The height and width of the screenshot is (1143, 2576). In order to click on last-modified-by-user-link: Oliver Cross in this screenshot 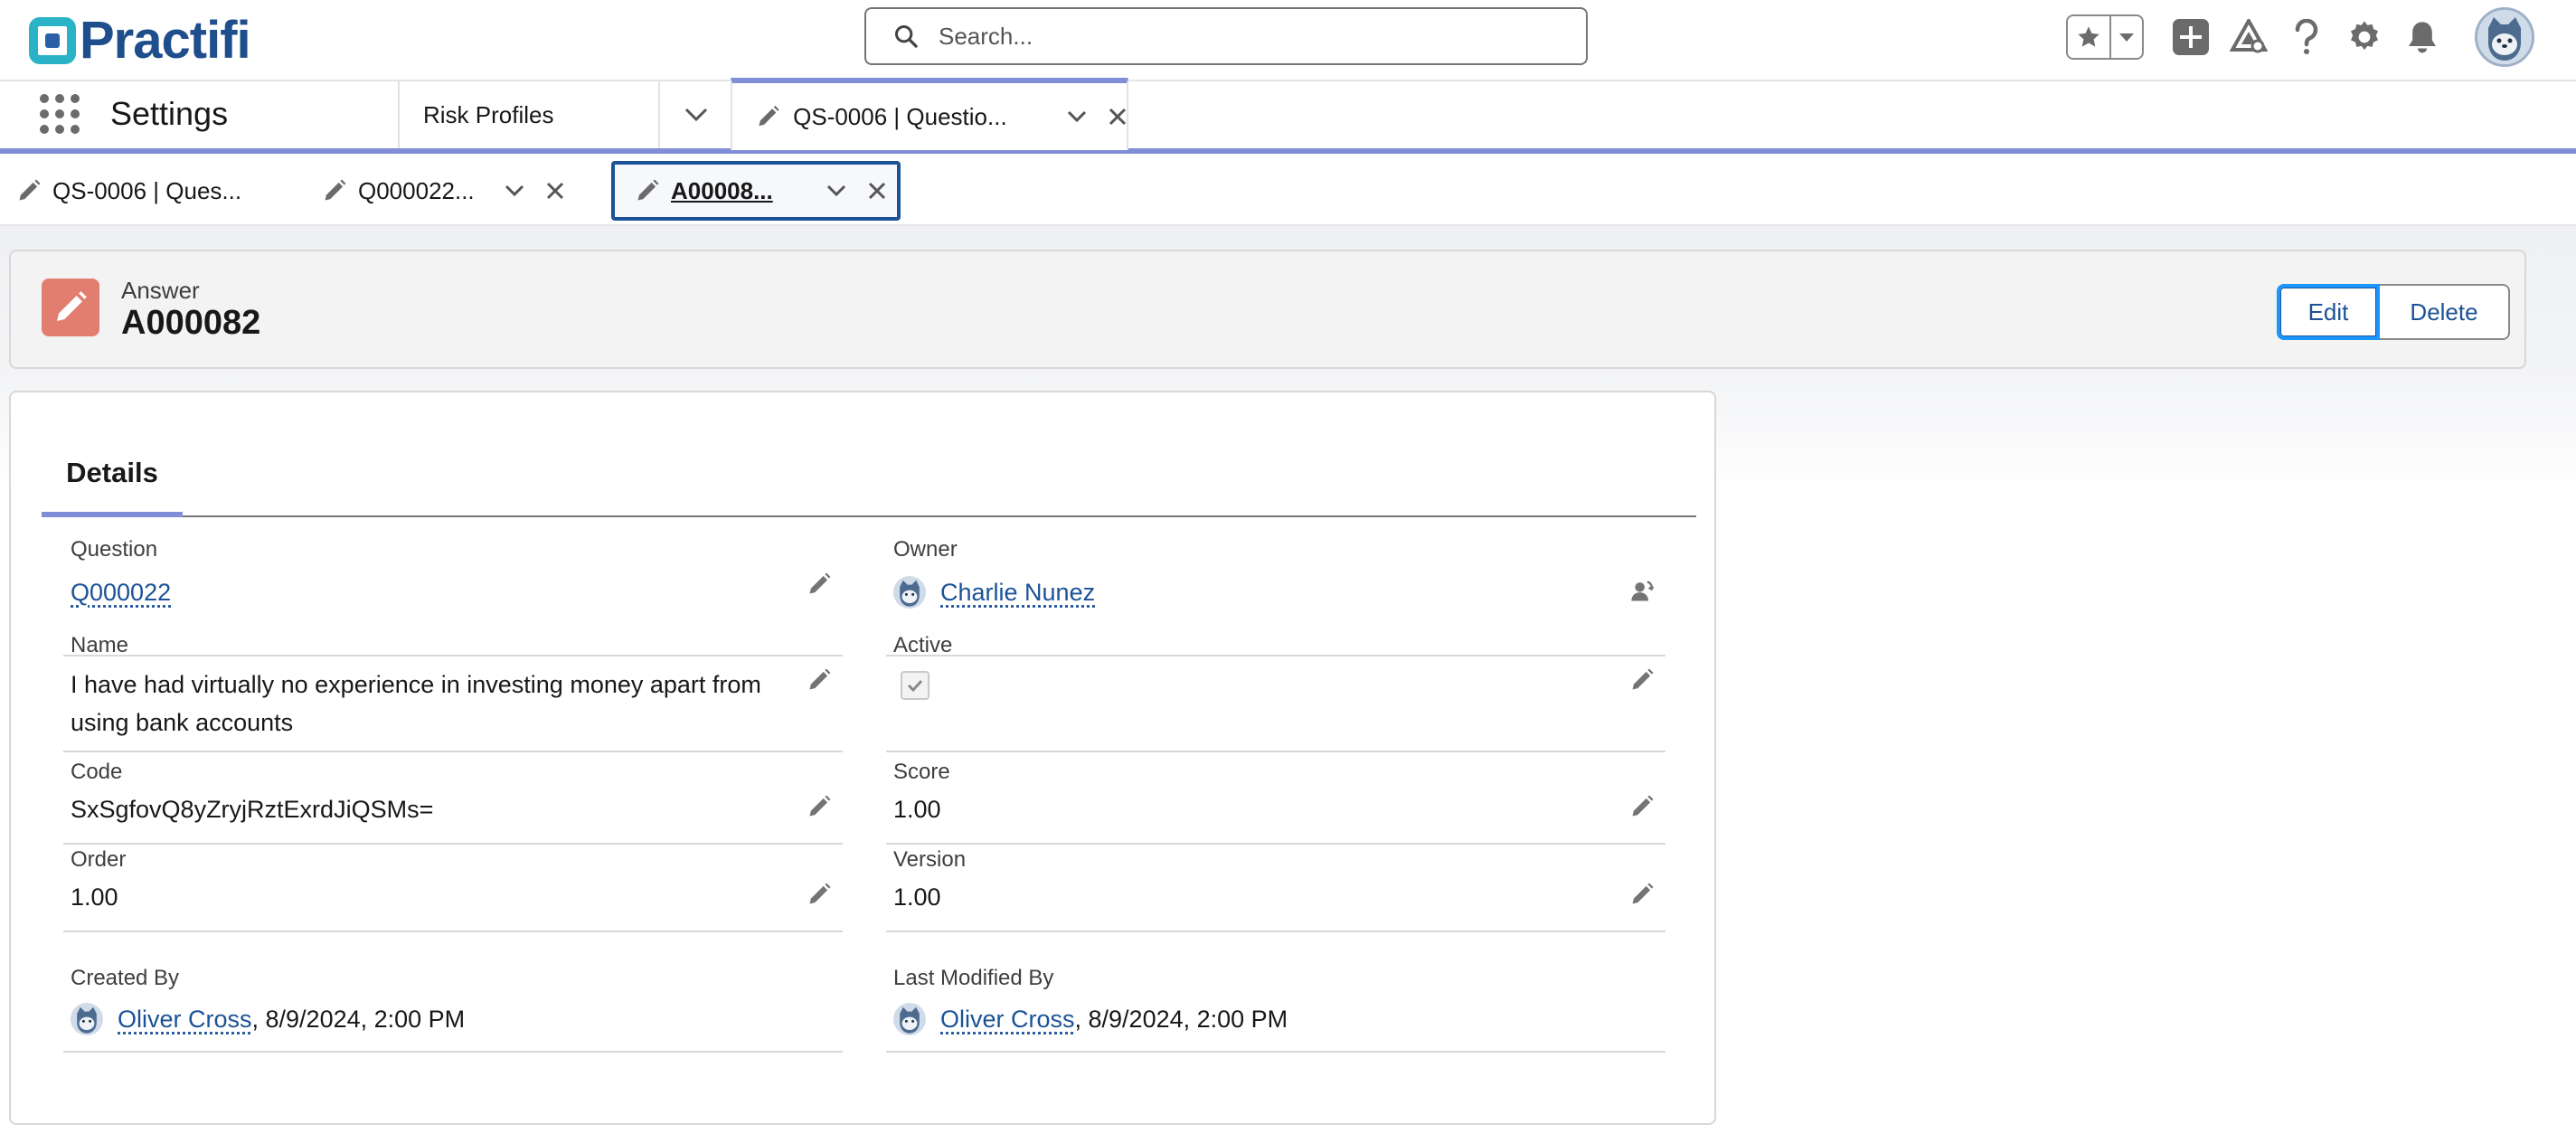, I will do `click(1008, 1019)`.